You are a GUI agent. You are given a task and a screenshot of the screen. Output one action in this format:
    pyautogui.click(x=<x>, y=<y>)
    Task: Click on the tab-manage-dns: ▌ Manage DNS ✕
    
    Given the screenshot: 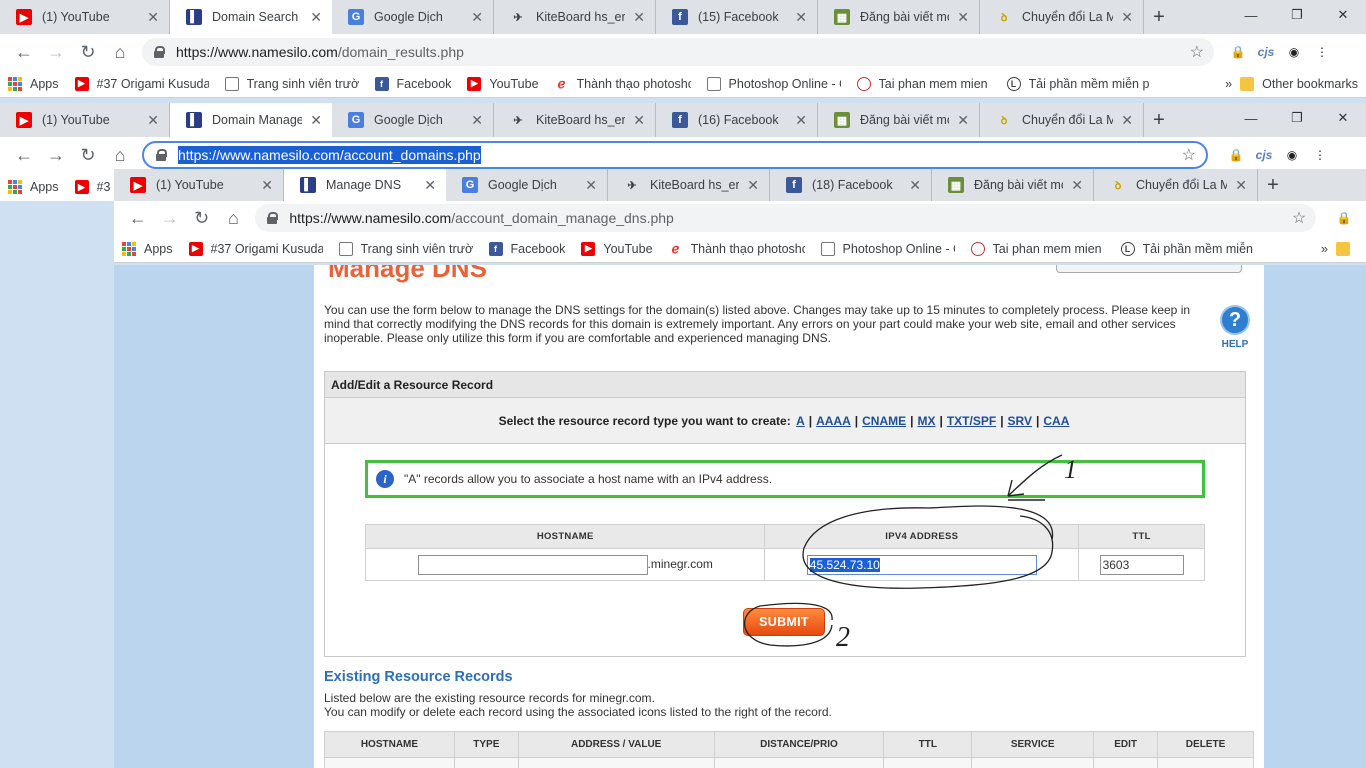 What is the action you would take?
    pyautogui.click(x=365, y=185)
    